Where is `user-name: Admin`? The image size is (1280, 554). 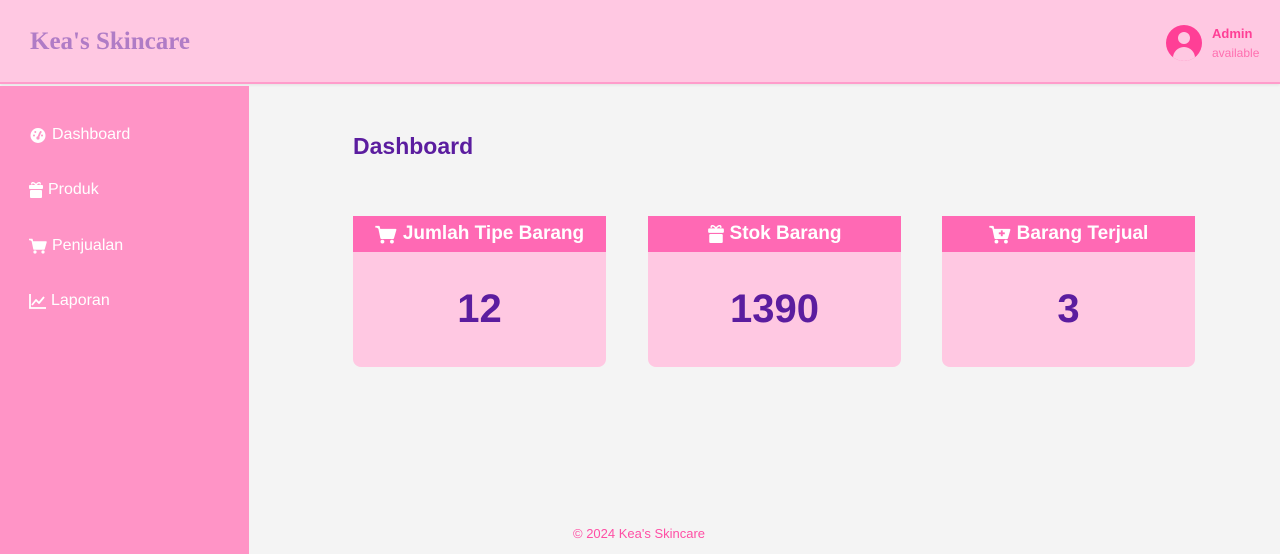 user-name: Admin is located at coordinates (1232, 33).